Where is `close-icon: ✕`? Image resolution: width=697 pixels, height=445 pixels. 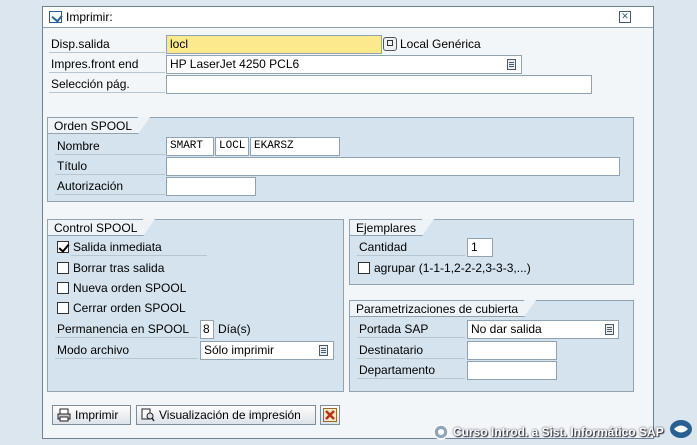 close-icon: ✕ is located at coordinates (625, 17).